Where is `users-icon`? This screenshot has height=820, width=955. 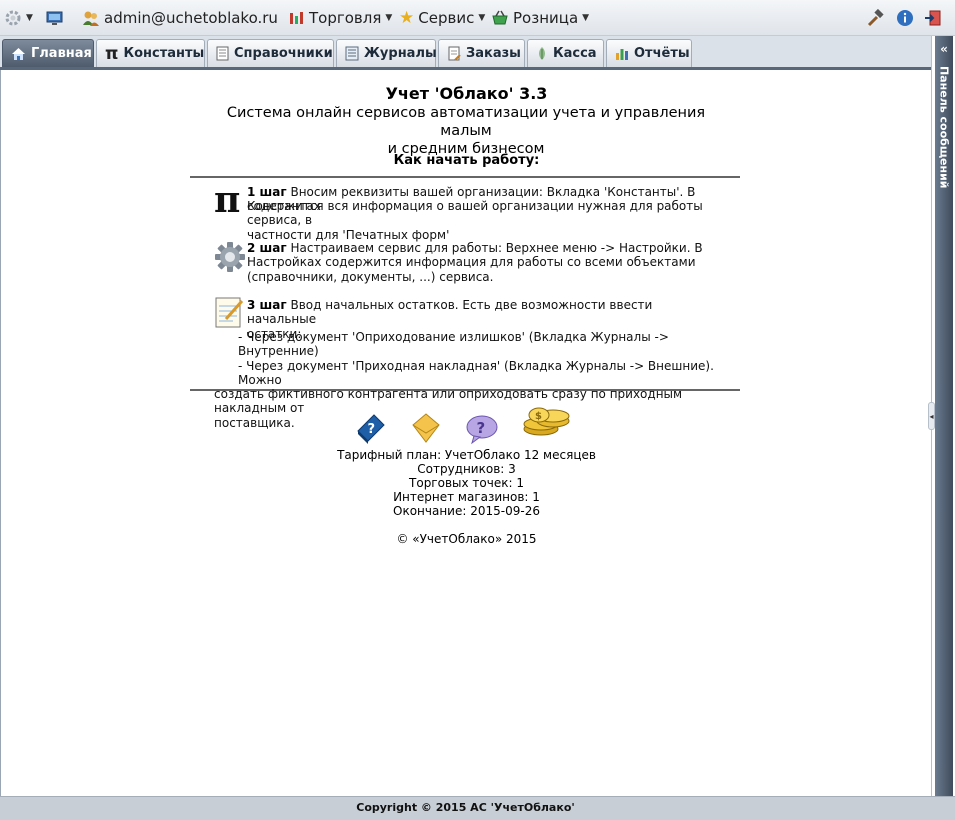
users-icon is located at coordinates (91, 18).